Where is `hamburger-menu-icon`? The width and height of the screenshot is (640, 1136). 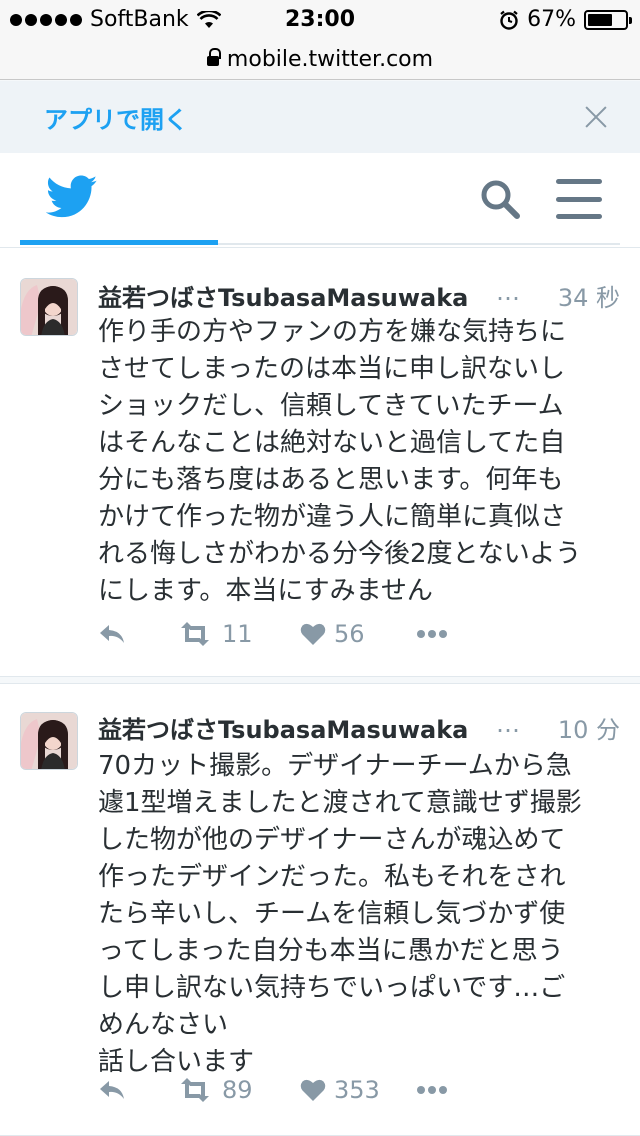
hamburger-menu-icon is located at coordinates (579, 199).